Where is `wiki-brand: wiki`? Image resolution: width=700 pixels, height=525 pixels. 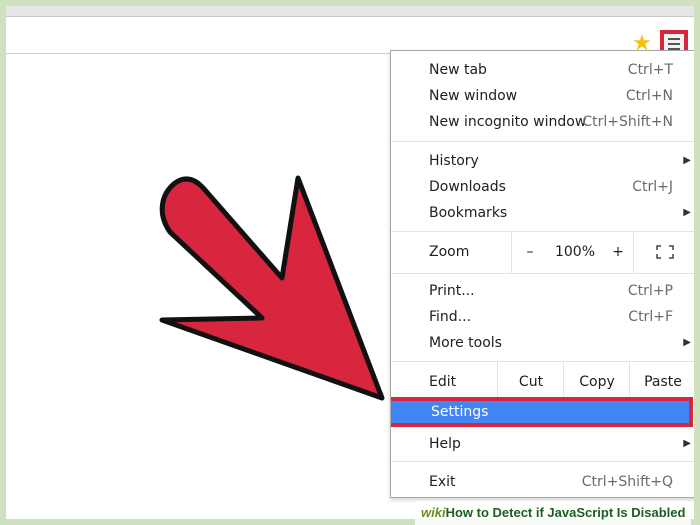 wiki-brand: wiki is located at coordinates (433, 512).